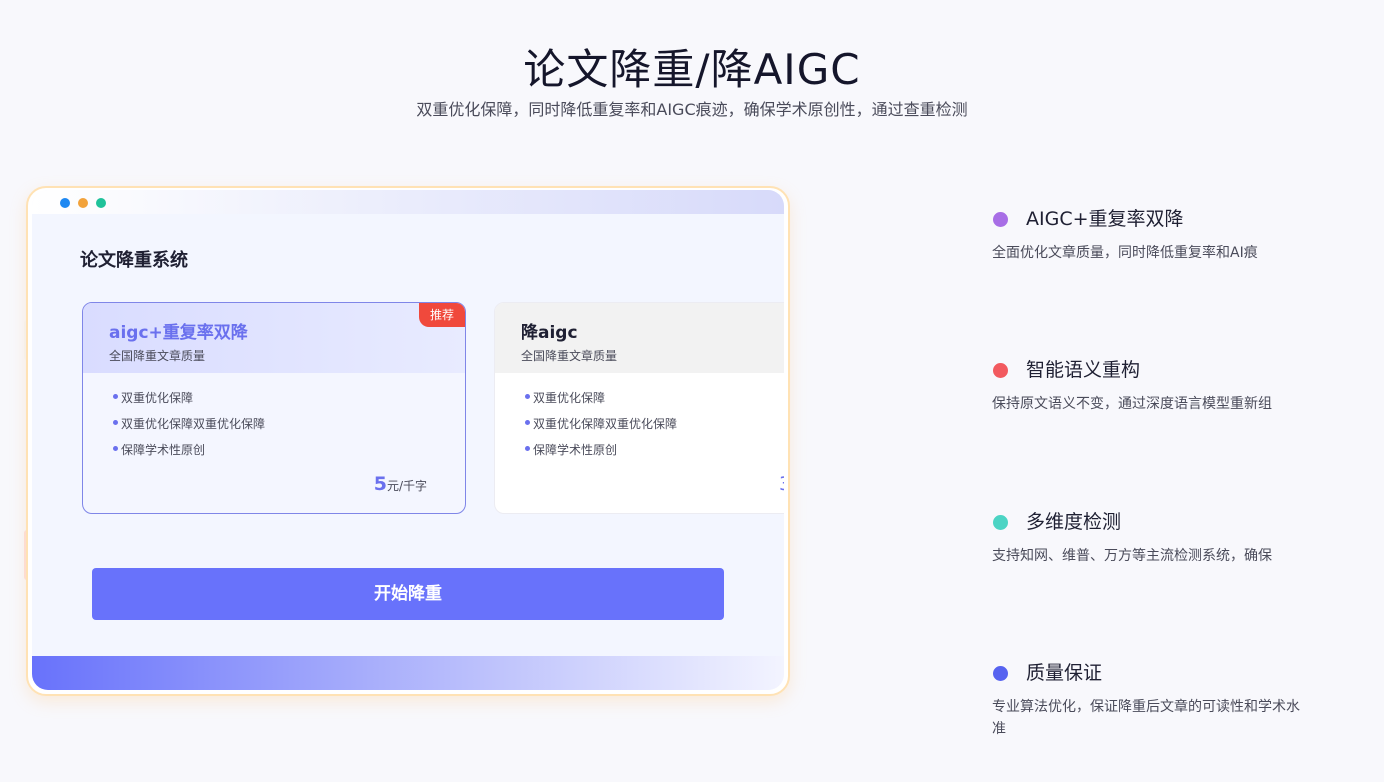 This screenshot has height=782, width=1384. What do you see at coordinates (406, 486) in the screenshot?
I see `price-unit: 元/千字` at bounding box center [406, 486].